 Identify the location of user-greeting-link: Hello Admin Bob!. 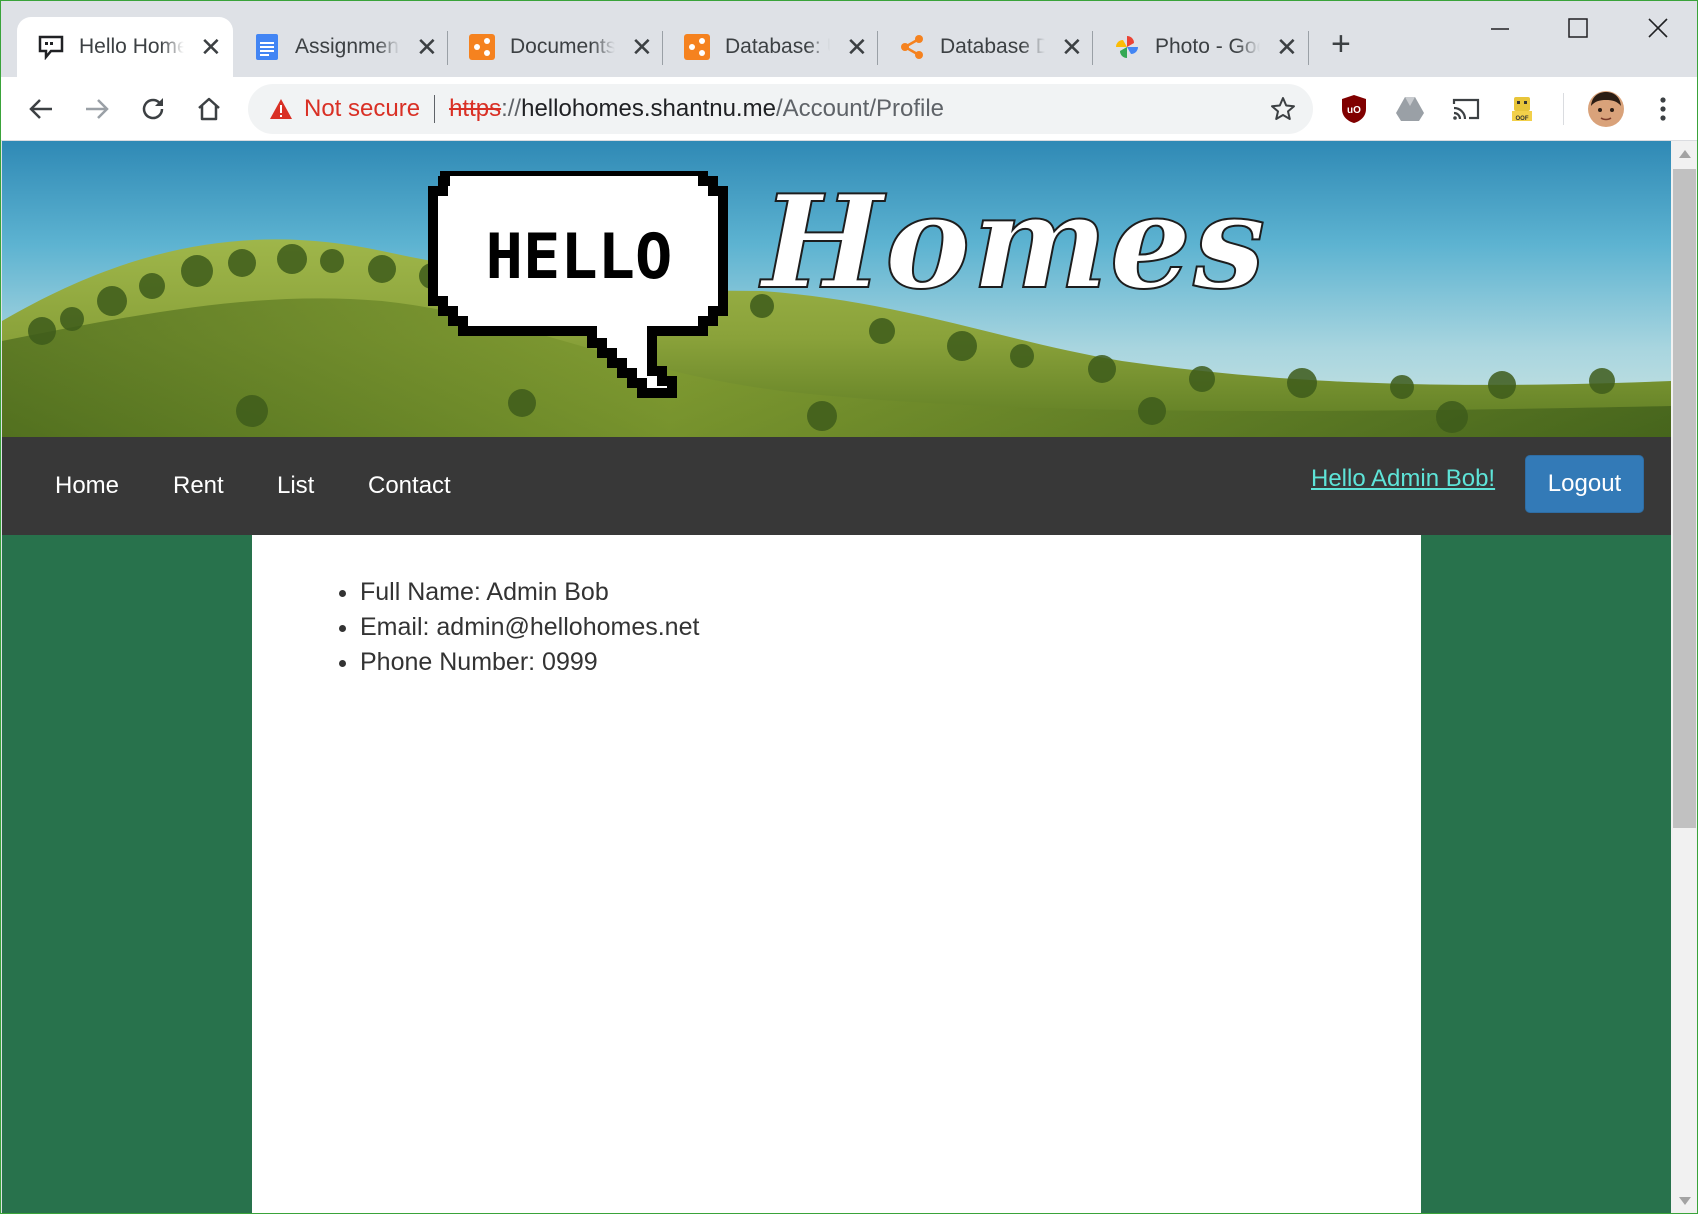
(1403, 479).